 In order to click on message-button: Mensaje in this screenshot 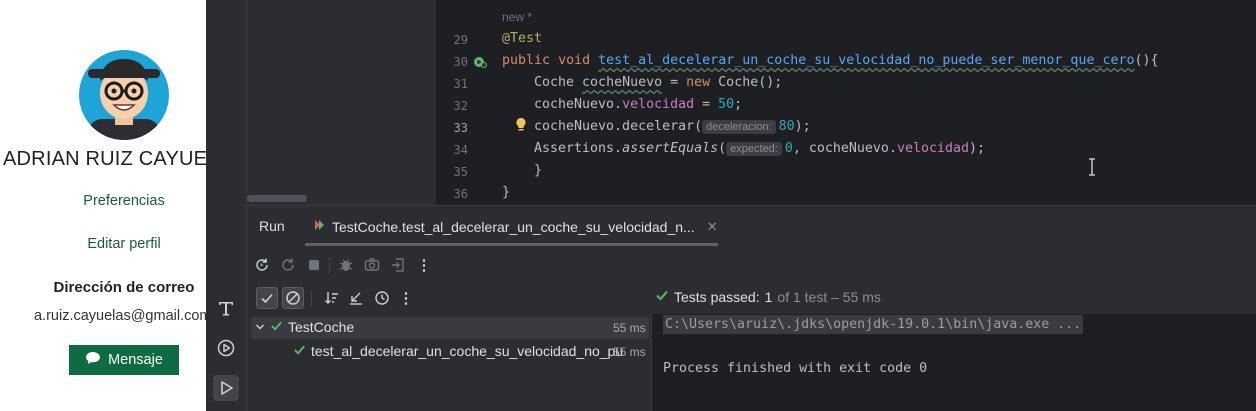, I will do `click(124, 360)`.